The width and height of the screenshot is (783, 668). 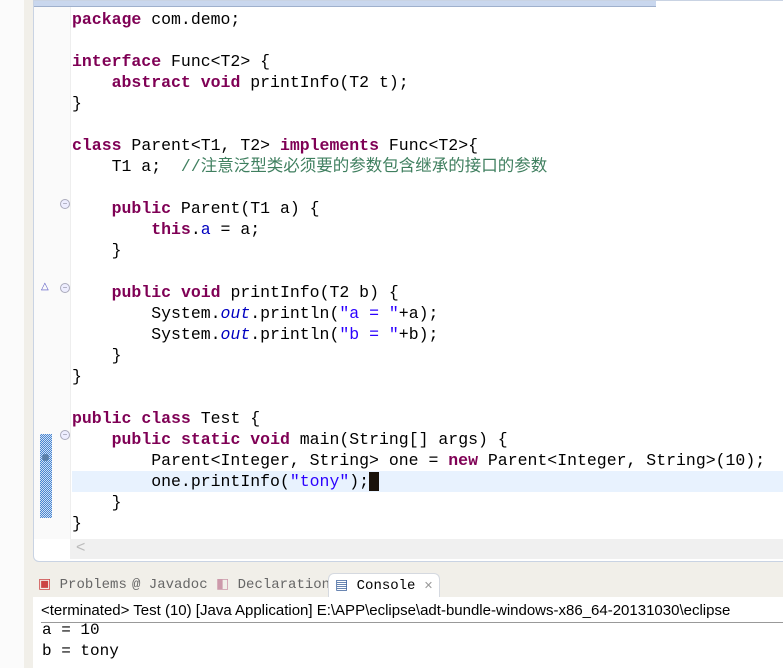 What do you see at coordinates (427, 292) in the screenshot?
I see `code-line: public void printInfo(T2 b) {` at bounding box center [427, 292].